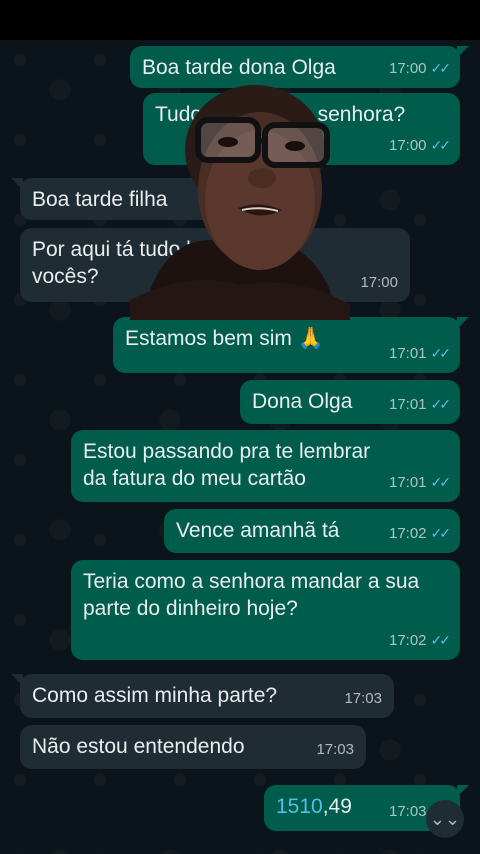 This screenshot has width=480, height=854. I want to click on message-text: Como assim minha parte?, so click(155, 695).